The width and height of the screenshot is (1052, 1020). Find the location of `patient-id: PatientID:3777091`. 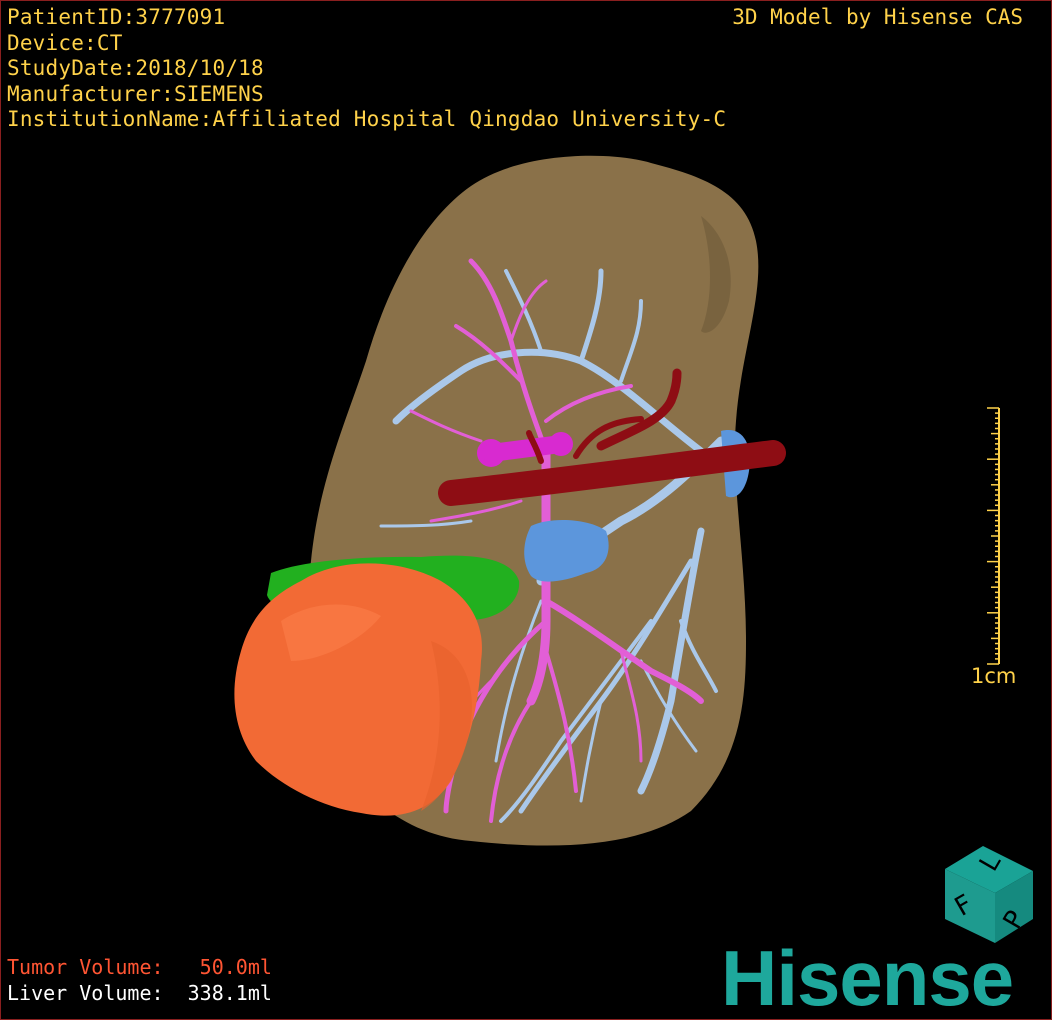

patient-id: PatientID:3777091 is located at coordinates (116, 17).